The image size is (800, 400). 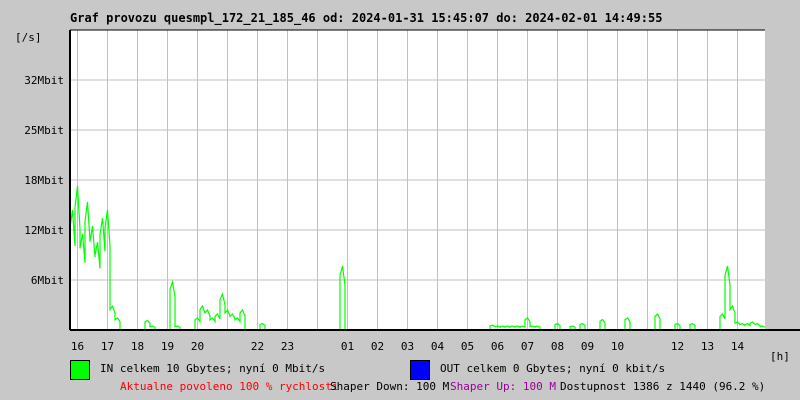 I want to click on shaper-down-text: Shaper Down: 100 M, so click(x=390, y=386).